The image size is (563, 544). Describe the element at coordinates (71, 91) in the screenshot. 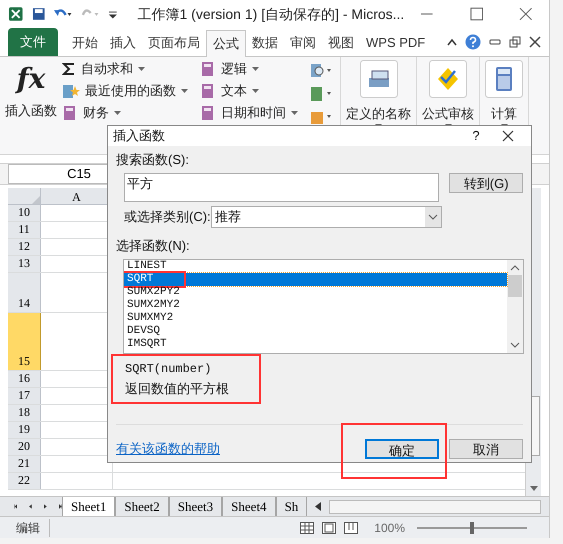

I see `book-star-icon` at that location.